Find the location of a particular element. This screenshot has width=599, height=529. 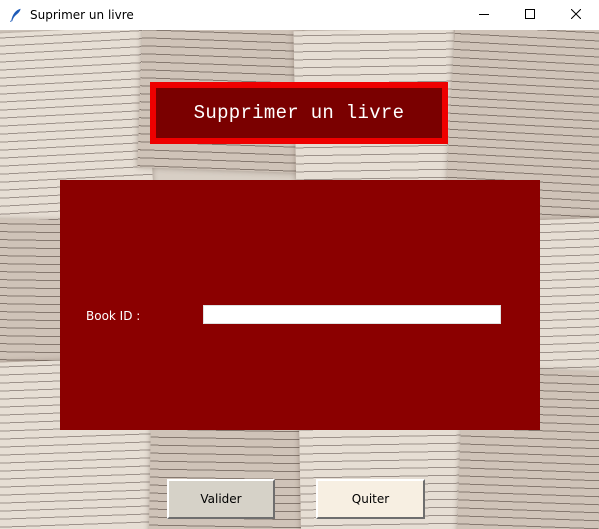

heading-inner: Supprimer un livre is located at coordinates (299, 113).